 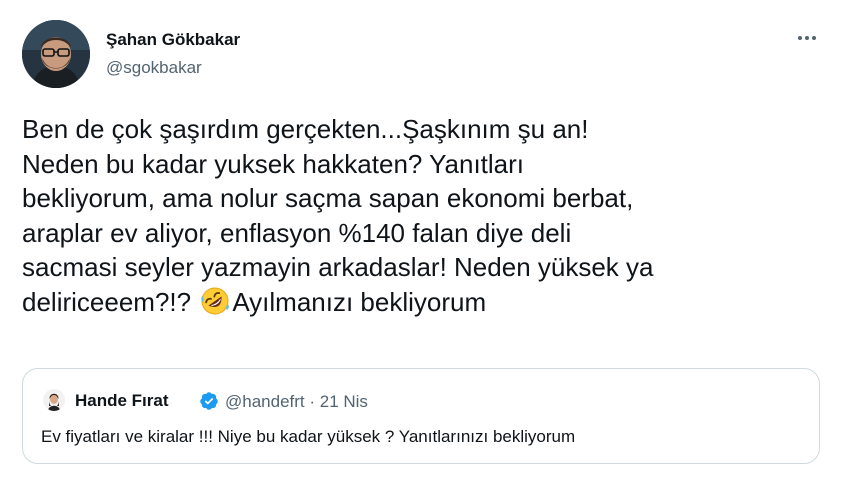 I want to click on quoted-author-avatar, so click(x=54, y=400).